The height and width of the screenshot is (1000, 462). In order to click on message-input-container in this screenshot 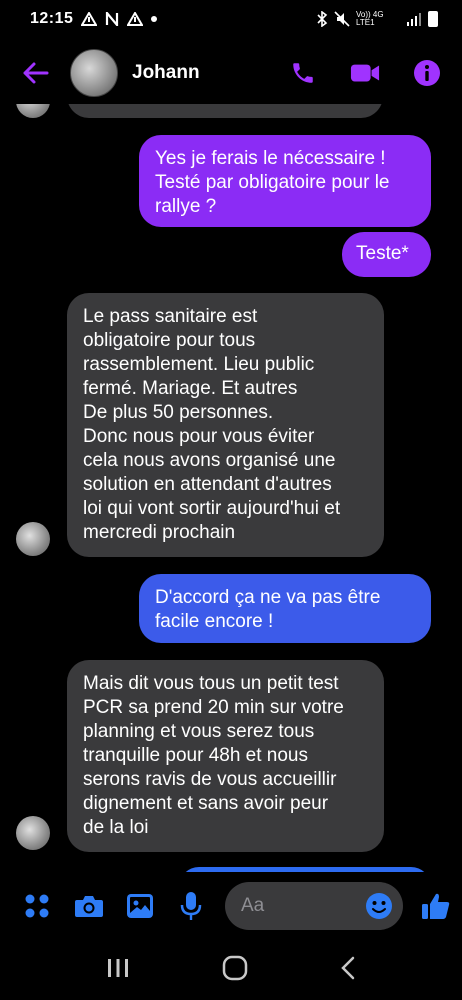, I will do `click(314, 906)`.